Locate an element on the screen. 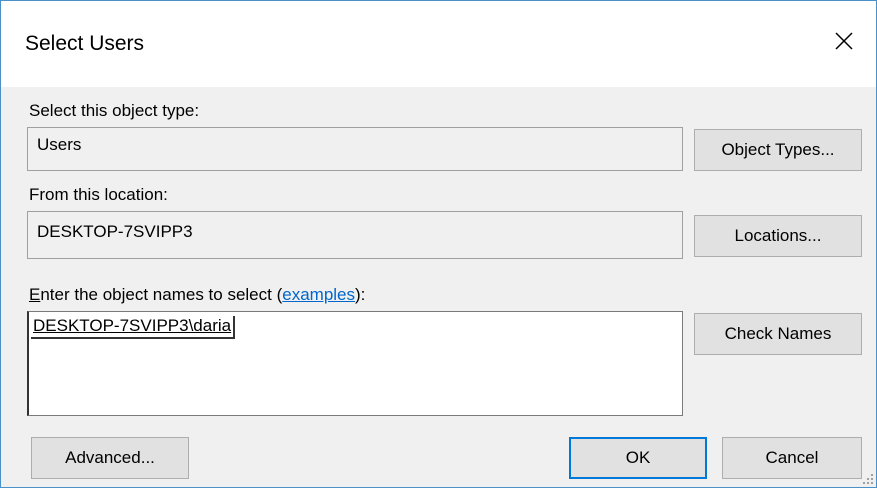 Image resolution: width=877 pixels, height=488 pixels. check-names-button: Check Names is located at coordinates (778, 334).